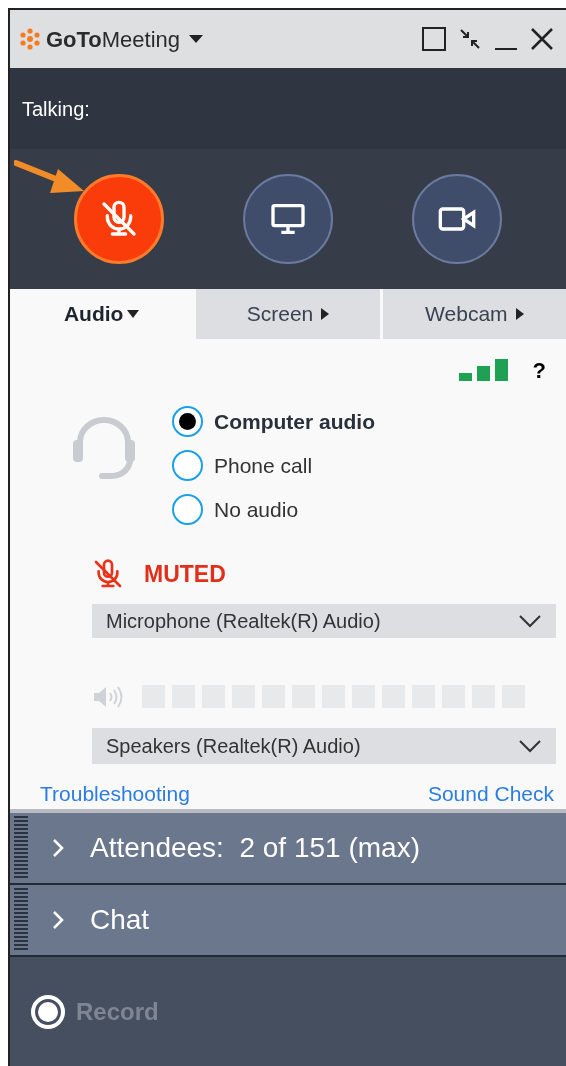 The image size is (566, 1066). I want to click on collapsible-panel: Attendees: 2 of 151 (max), so click(288, 849).